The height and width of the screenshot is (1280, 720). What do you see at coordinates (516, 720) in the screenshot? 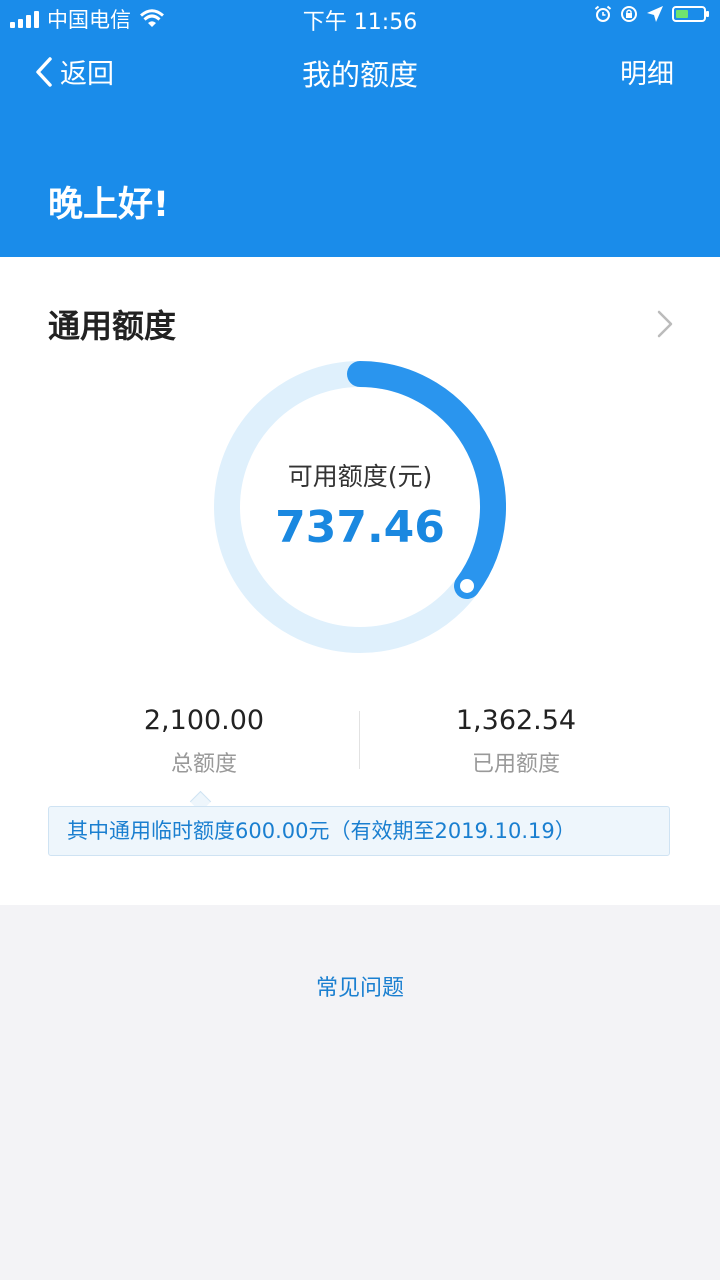
I see `used-credit-value: 1,362.54` at bounding box center [516, 720].